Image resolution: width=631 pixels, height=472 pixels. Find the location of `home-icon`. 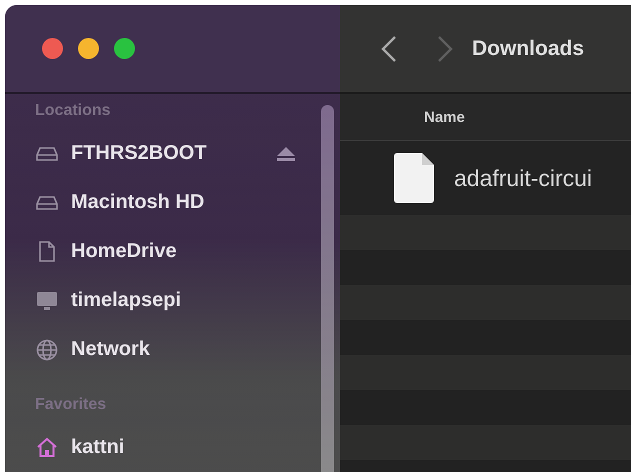

home-icon is located at coordinates (47, 447).